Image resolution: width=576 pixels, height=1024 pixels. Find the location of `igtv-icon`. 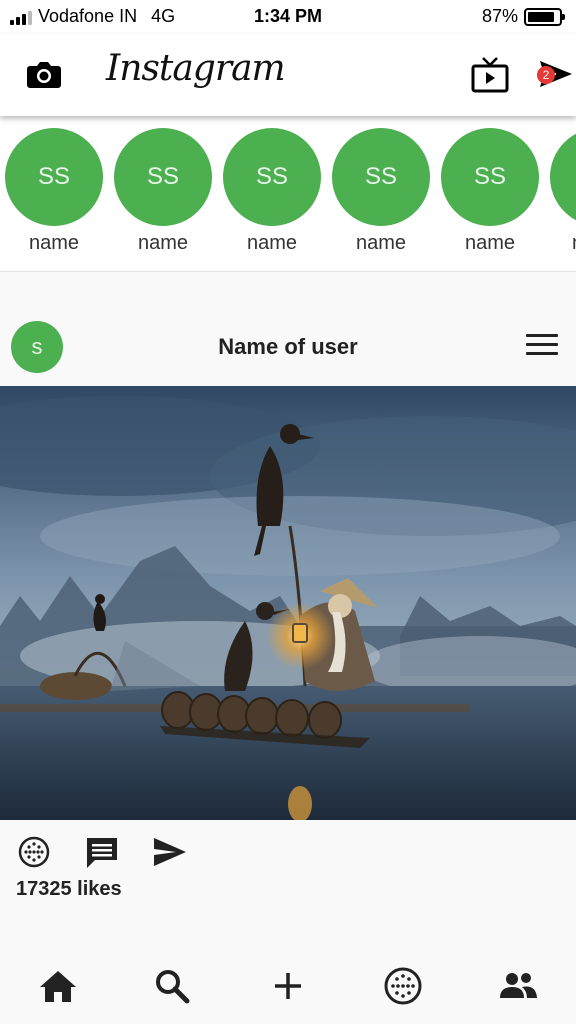

igtv-icon is located at coordinates (490, 75).